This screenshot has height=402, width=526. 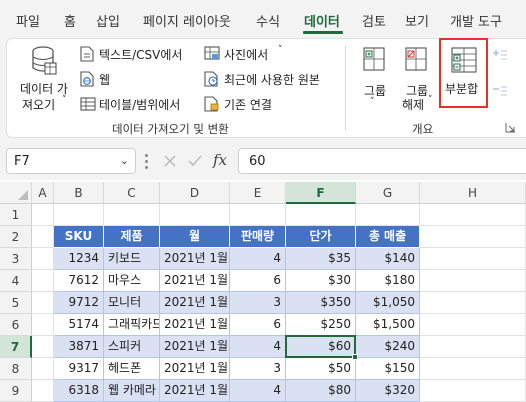 I want to click on table-cell: 그래픽카드, so click(x=132, y=325).